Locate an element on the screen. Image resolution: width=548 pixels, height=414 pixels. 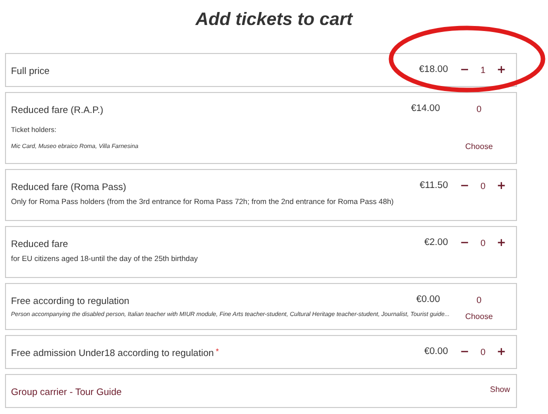
page-title: Add tickets to cart is located at coordinates (274, 19).